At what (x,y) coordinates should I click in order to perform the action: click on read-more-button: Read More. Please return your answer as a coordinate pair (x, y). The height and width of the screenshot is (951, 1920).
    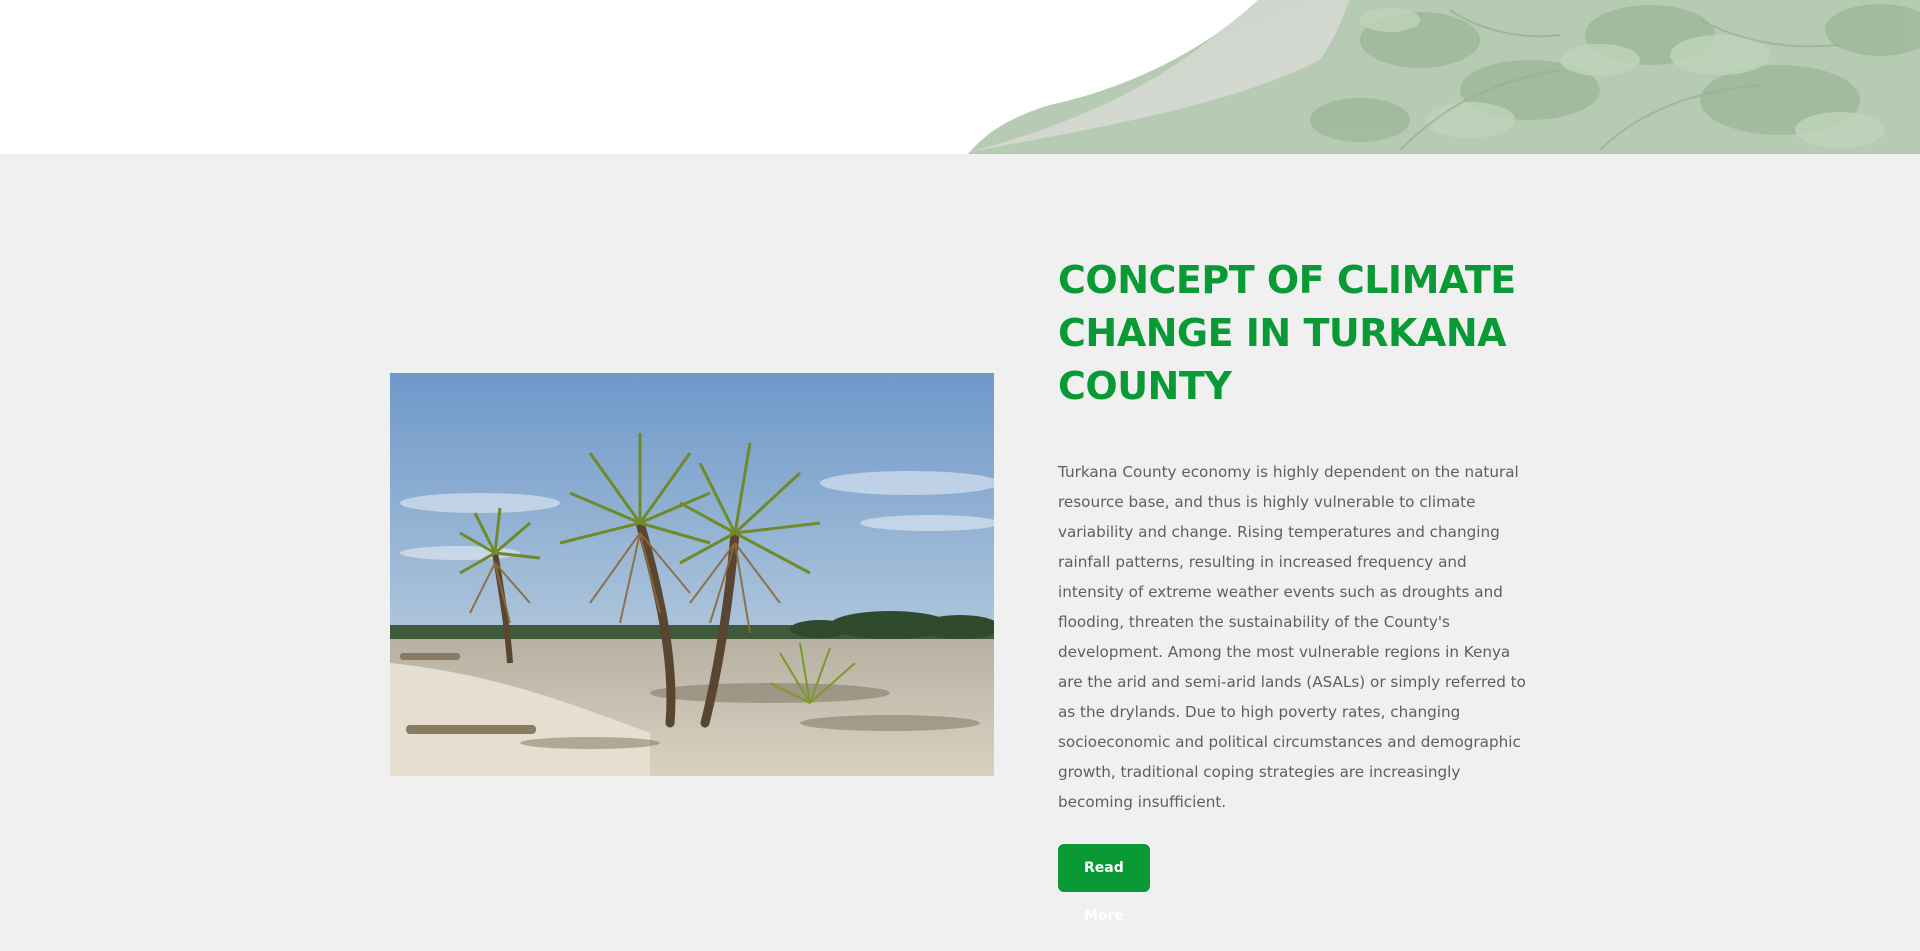
    Looking at the image, I should click on (1104, 884).